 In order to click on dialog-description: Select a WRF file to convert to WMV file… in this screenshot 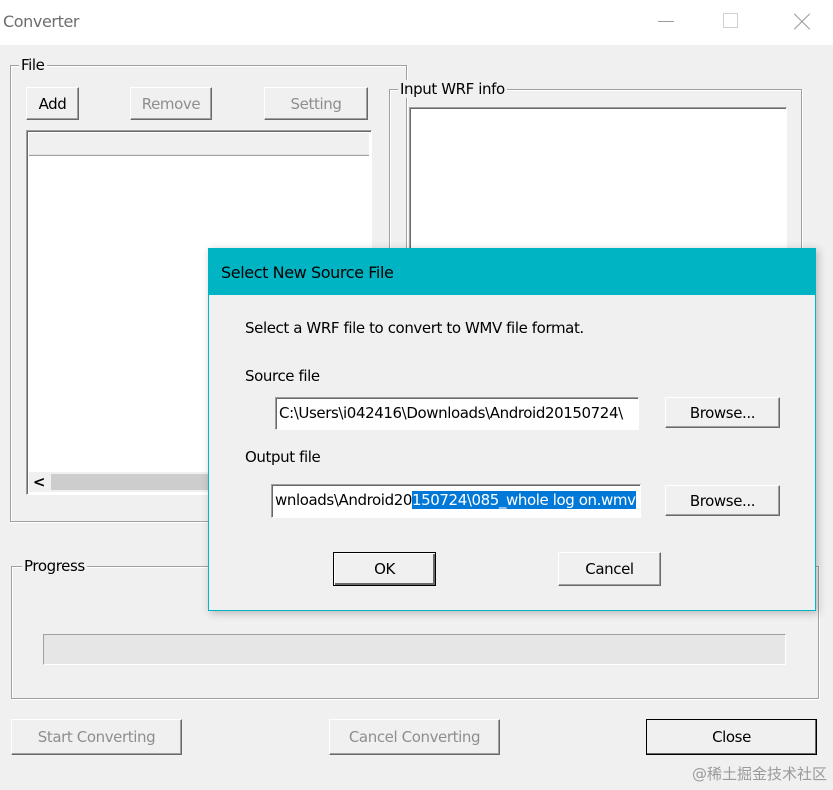, I will do `click(414, 328)`.